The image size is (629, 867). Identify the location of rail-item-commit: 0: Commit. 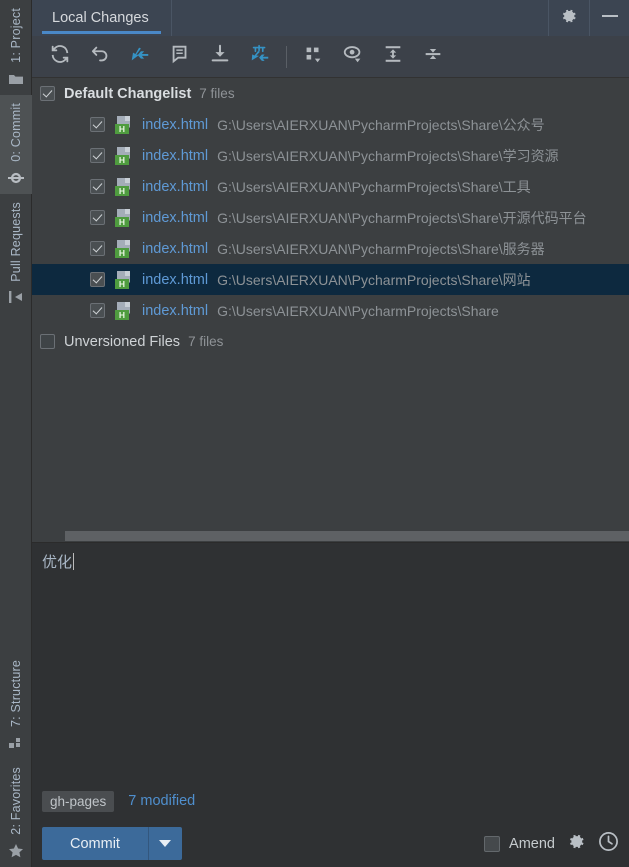
(16, 144).